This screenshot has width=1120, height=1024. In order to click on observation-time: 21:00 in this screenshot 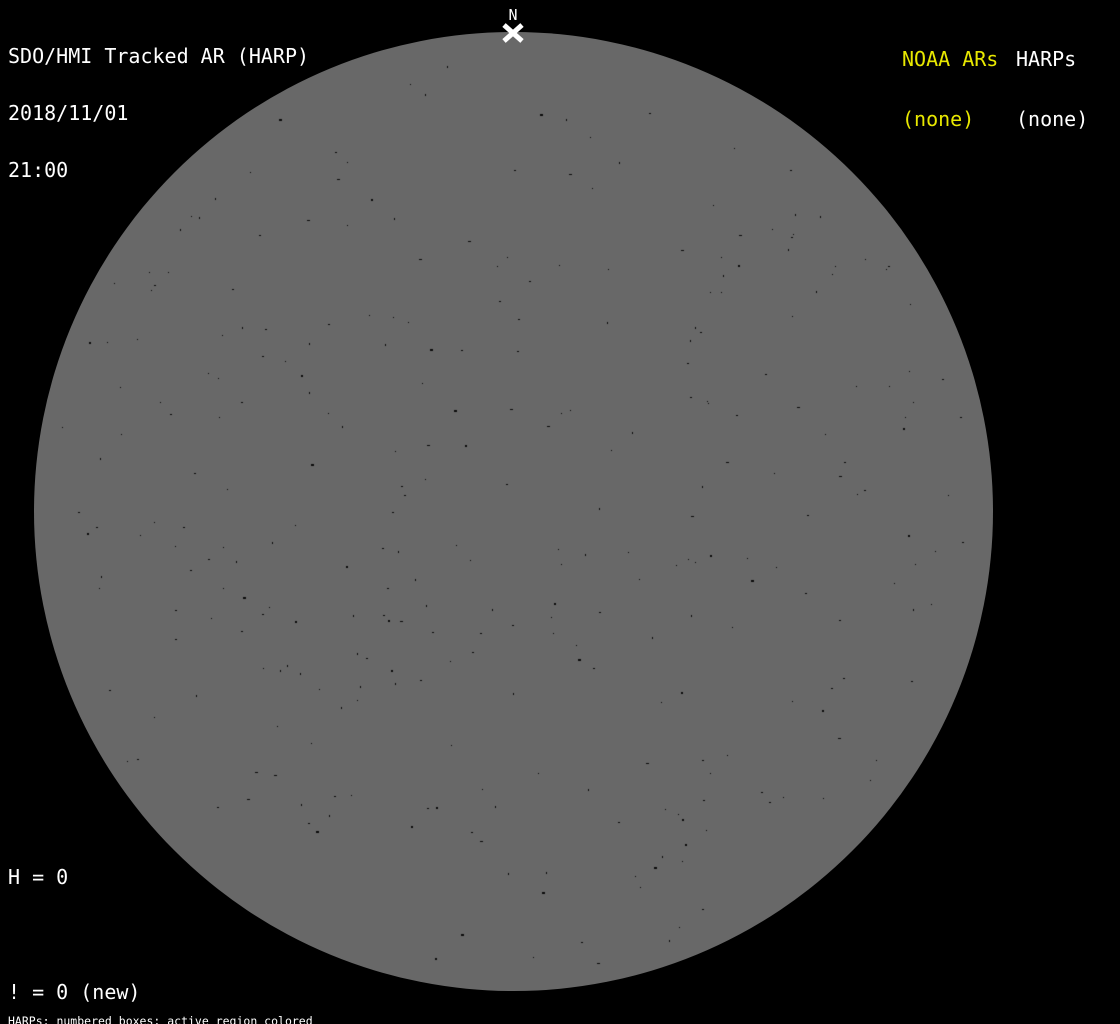, I will do `click(38, 170)`.